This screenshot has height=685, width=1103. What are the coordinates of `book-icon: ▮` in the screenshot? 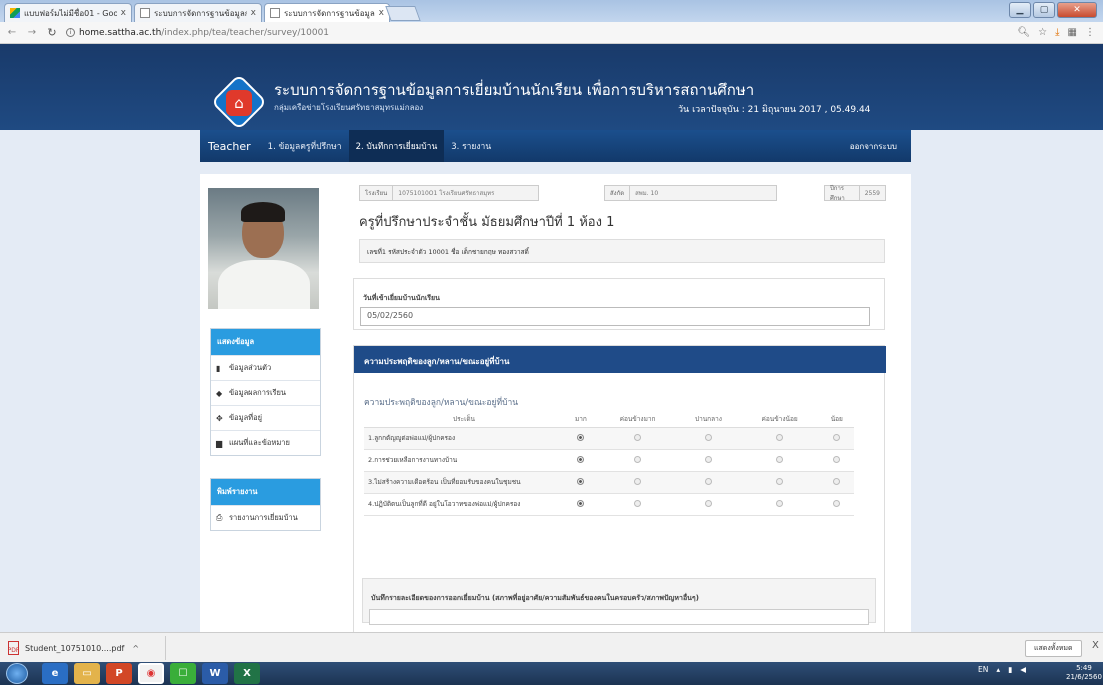 It's located at (218, 368).